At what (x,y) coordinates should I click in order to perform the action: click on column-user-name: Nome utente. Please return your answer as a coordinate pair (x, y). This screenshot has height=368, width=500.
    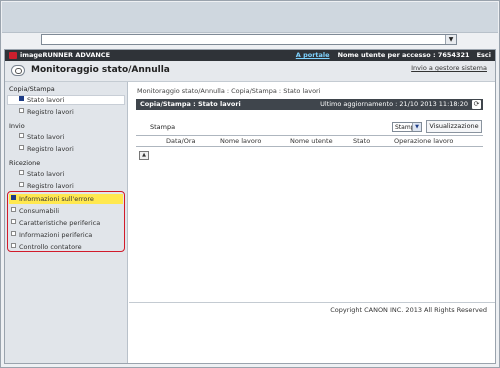
    Looking at the image, I should click on (311, 141).